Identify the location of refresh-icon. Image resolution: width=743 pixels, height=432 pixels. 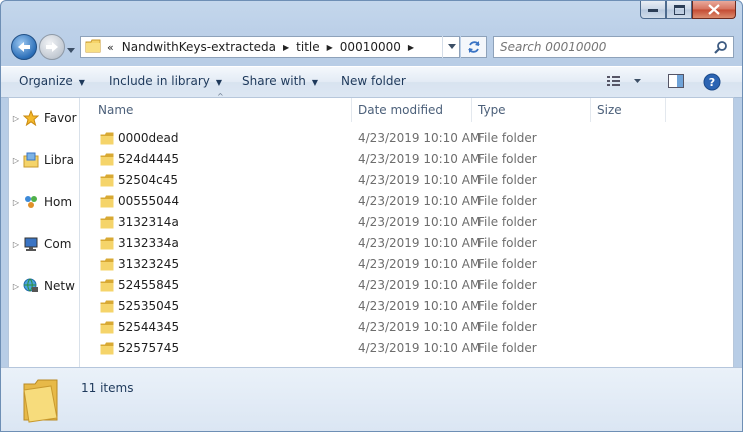
(473, 47).